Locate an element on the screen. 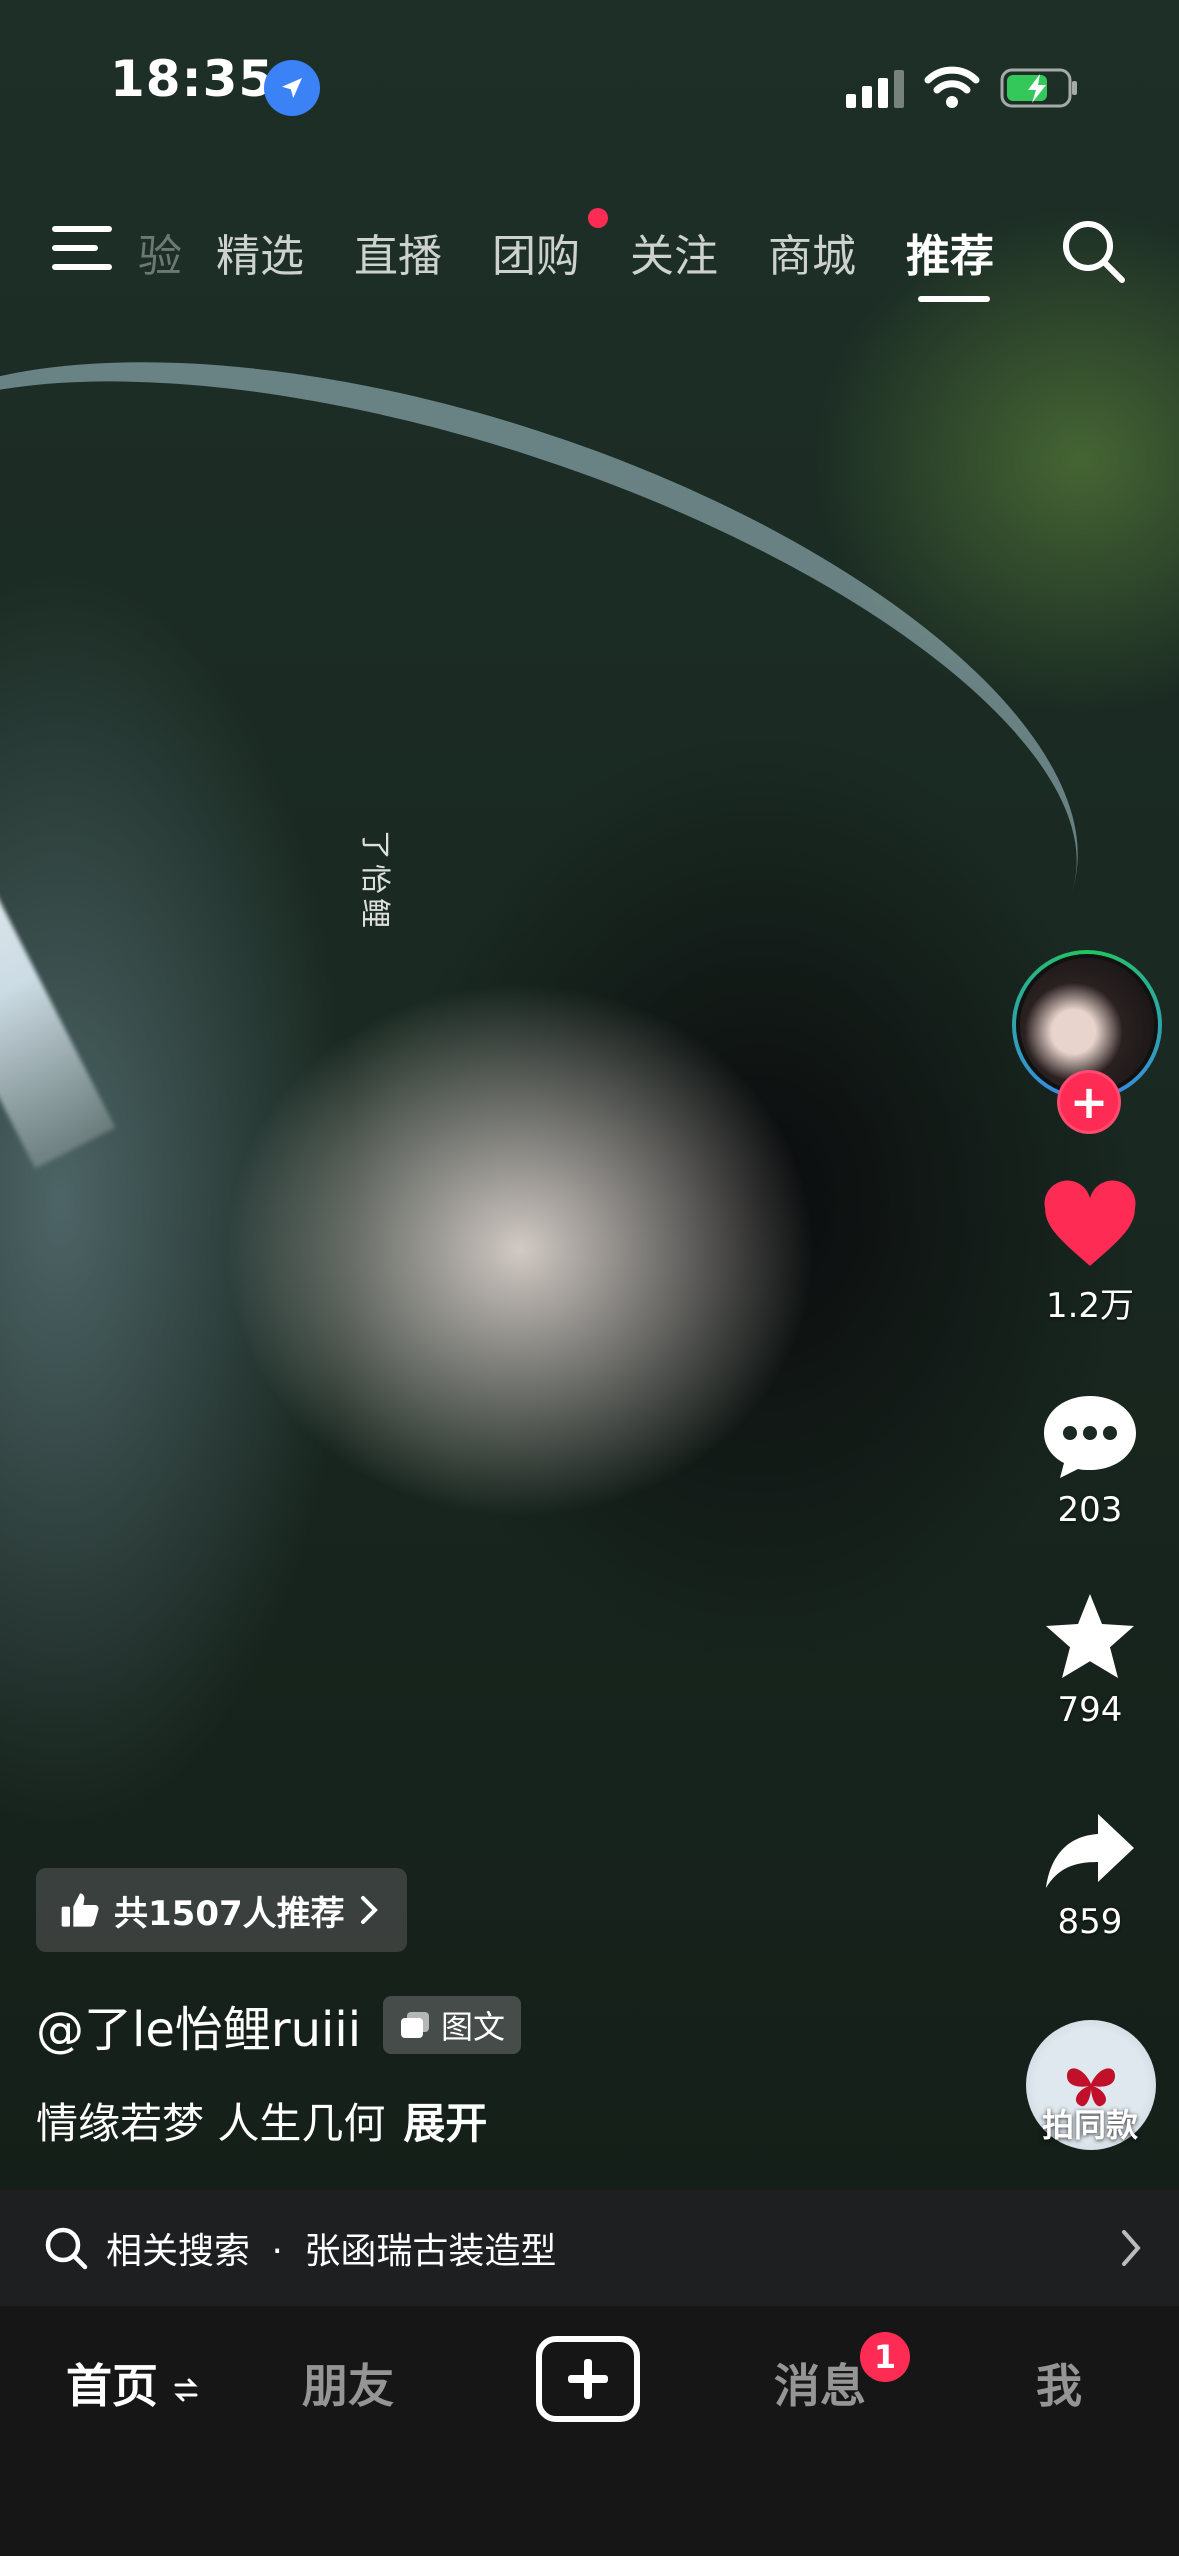  bottom-navigation: 首页 朋友 消息 1 我 is located at coordinates (589, 2431).